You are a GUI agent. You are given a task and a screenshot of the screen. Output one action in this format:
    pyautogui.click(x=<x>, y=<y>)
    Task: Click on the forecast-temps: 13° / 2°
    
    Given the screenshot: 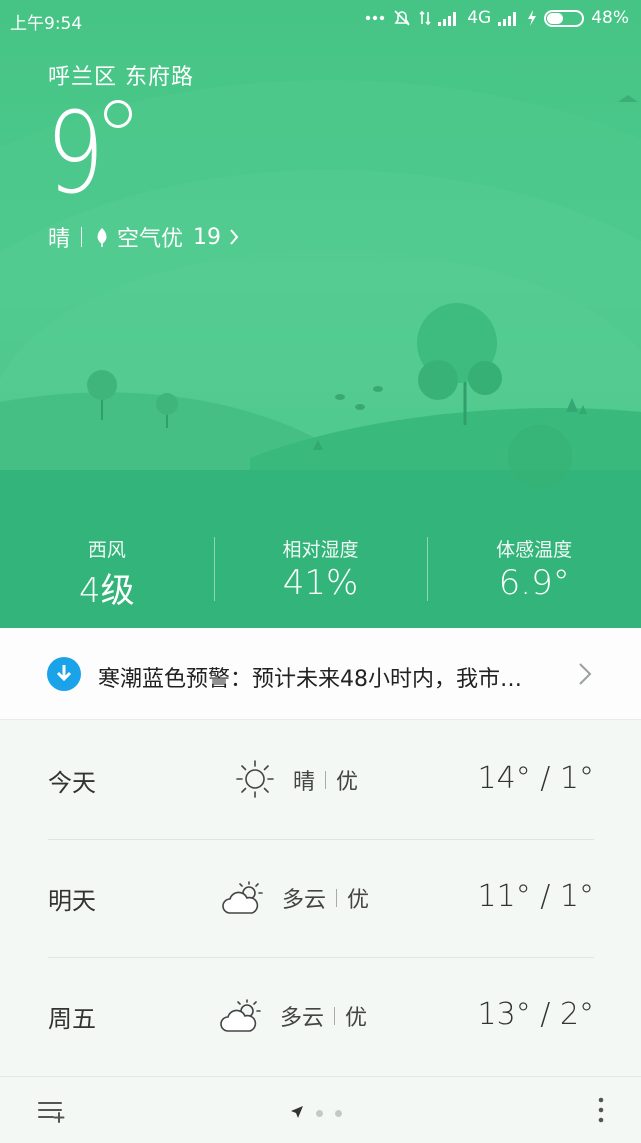 What is the action you would take?
    pyautogui.click(x=535, y=1014)
    